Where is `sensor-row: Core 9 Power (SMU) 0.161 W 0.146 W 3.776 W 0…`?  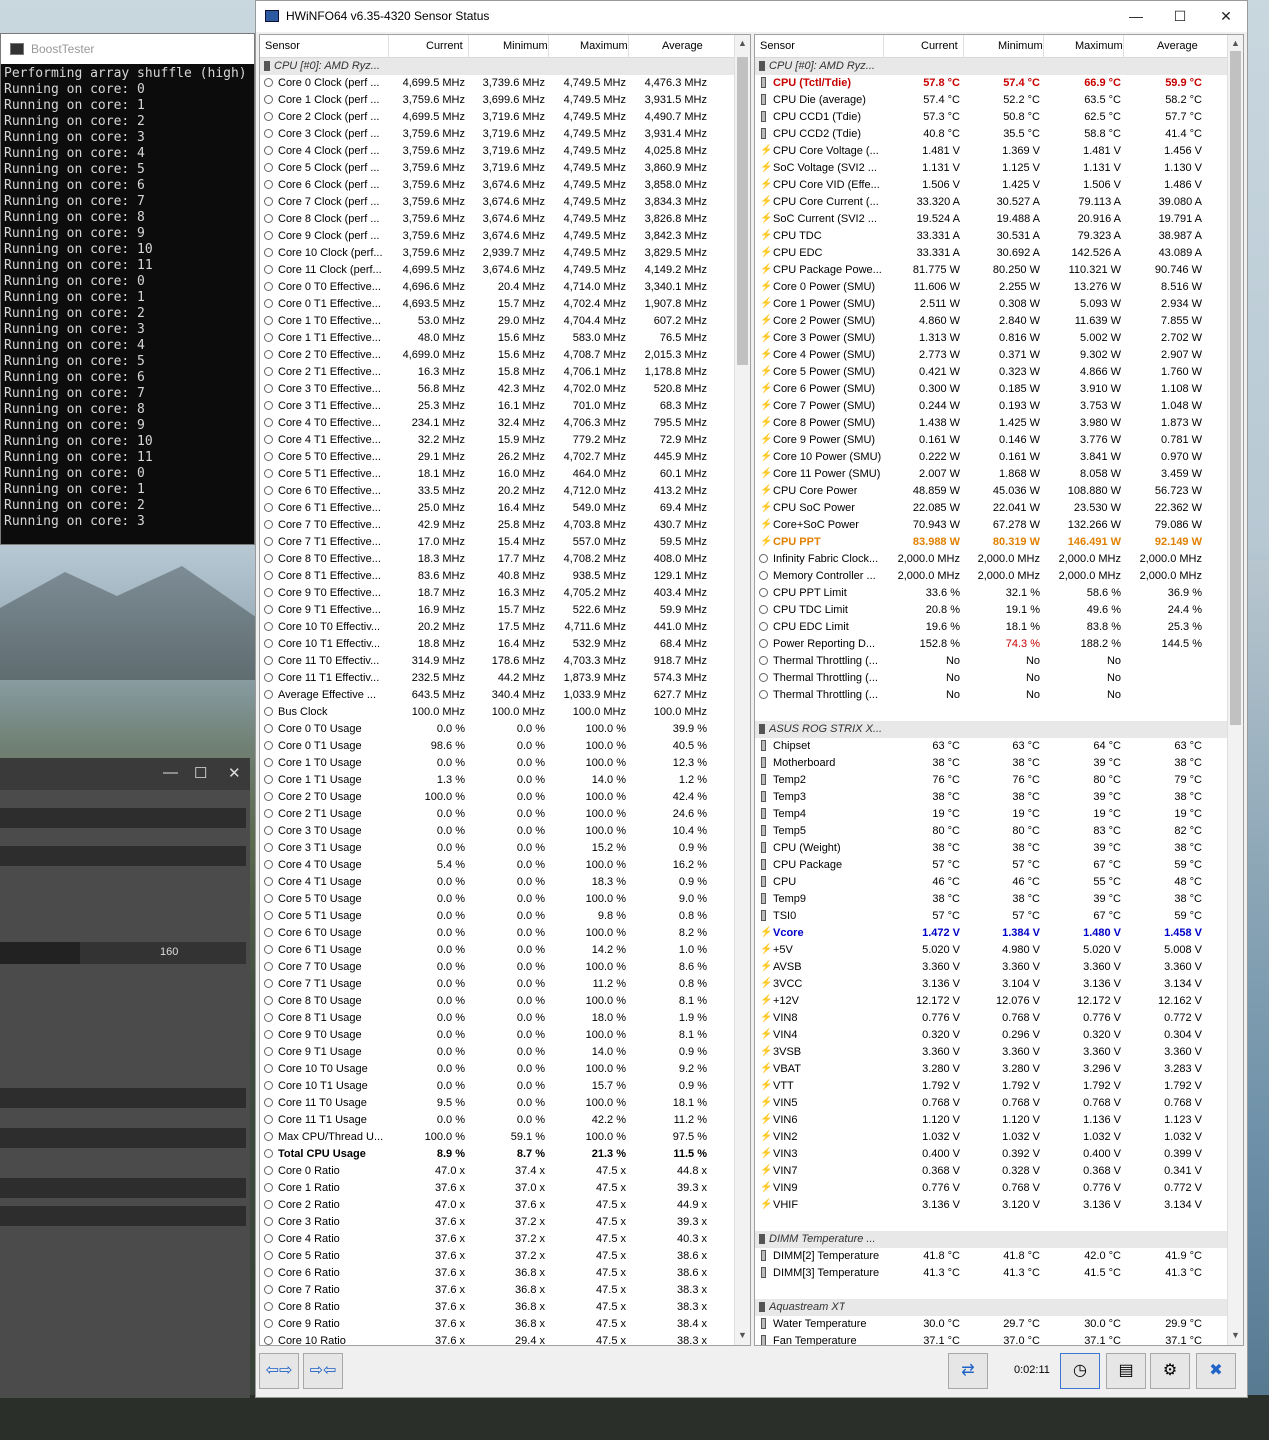
sensor-row: Core 9 Power (SMU) 0.161 W 0.146 W 3.776 W 0… is located at coordinates (991, 440).